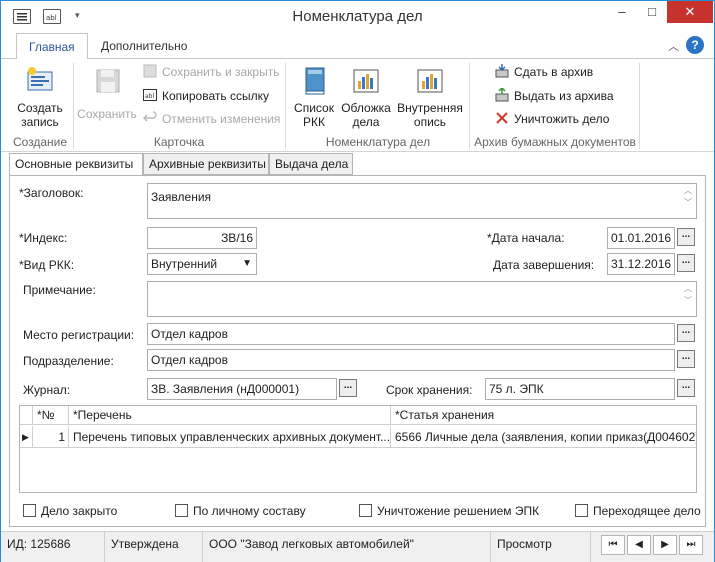 Image resolution: width=715 pixels, height=562 pixels. Describe the element at coordinates (242, 389) in the screenshot. I see `journal-field: ЗВ. Заявления (нД000001)` at that location.